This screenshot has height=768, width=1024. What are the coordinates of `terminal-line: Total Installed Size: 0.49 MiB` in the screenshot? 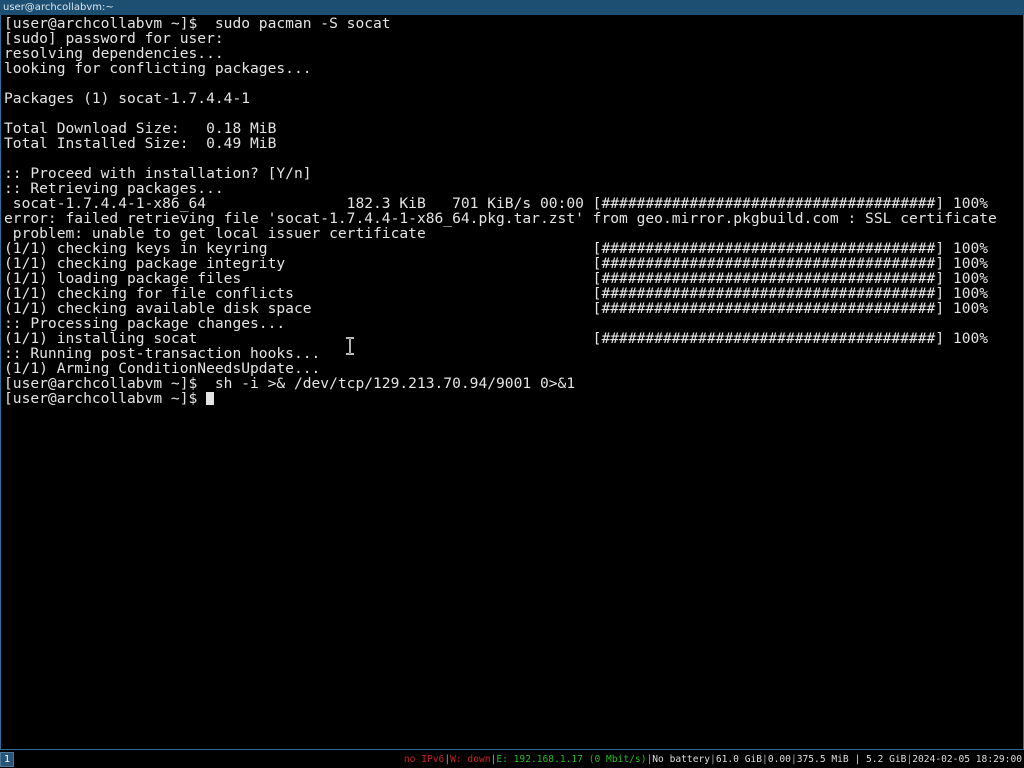 It's located at (140, 143).